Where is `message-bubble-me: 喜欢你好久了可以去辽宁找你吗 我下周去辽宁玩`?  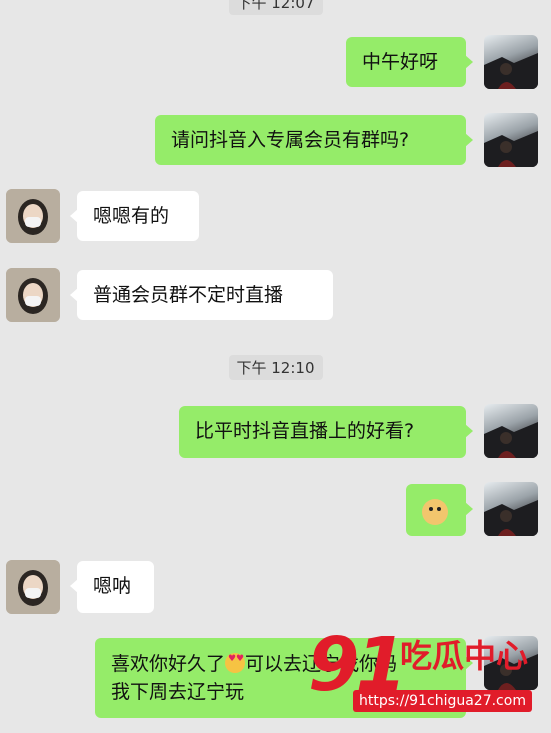 message-bubble-me: 喜欢你好久了可以去辽宁找你吗 我下周去辽宁玩 is located at coordinates (284, 678).